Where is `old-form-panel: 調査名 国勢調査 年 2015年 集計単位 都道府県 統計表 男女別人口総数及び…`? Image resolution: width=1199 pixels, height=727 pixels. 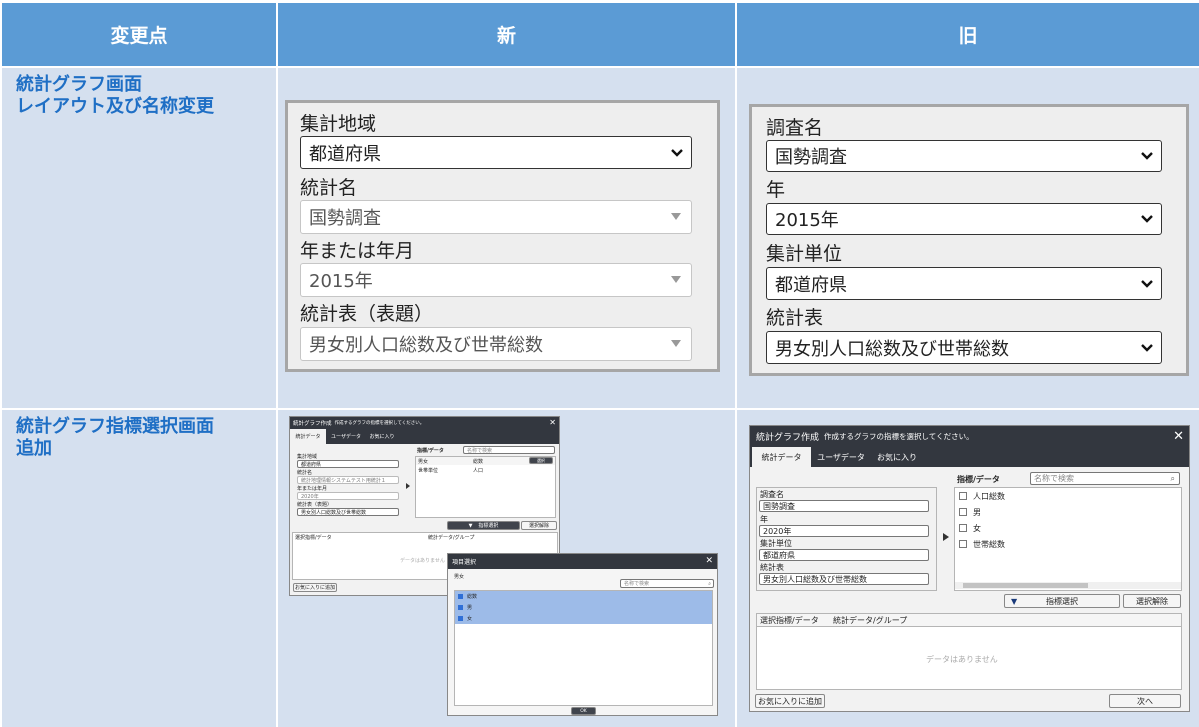
old-form-panel: 調査名 国勢調査 年 2015年 集計単位 都道府県 統計表 男女別人口総数及び… is located at coordinates (969, 240).